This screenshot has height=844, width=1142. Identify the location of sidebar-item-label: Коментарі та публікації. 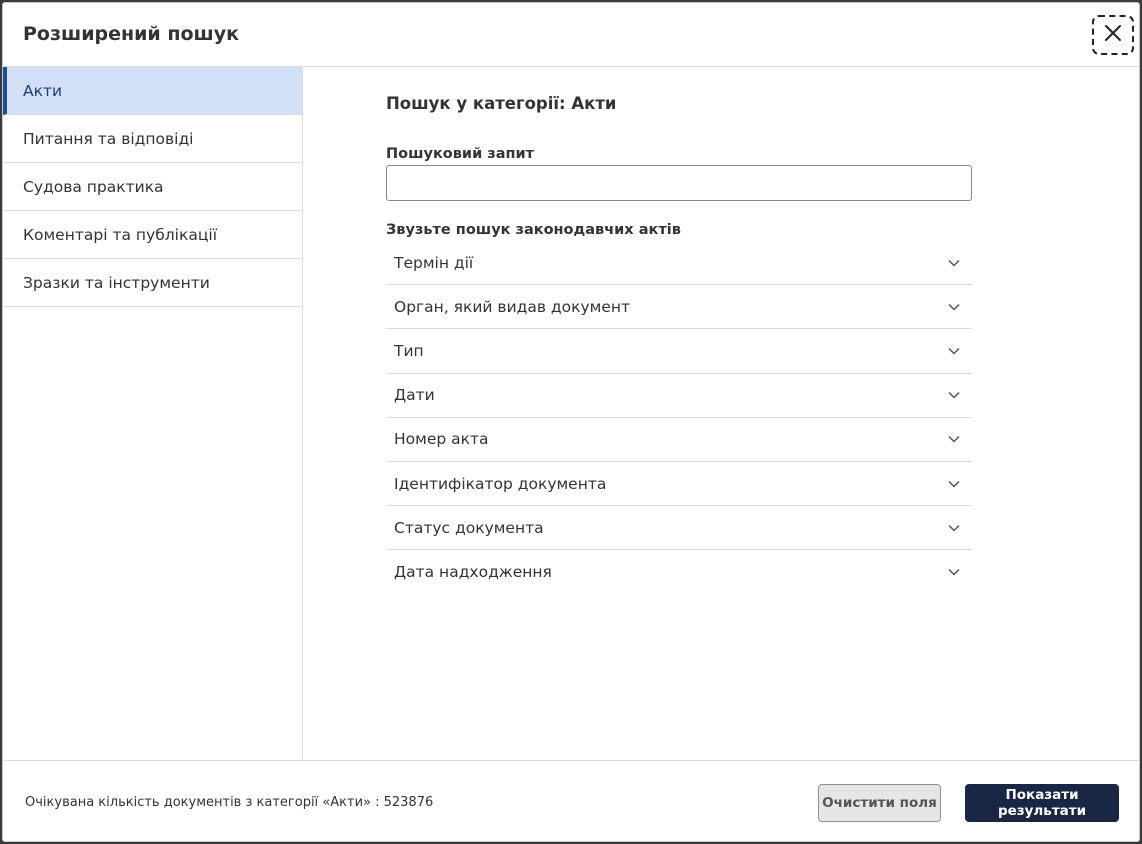
(120, 234).